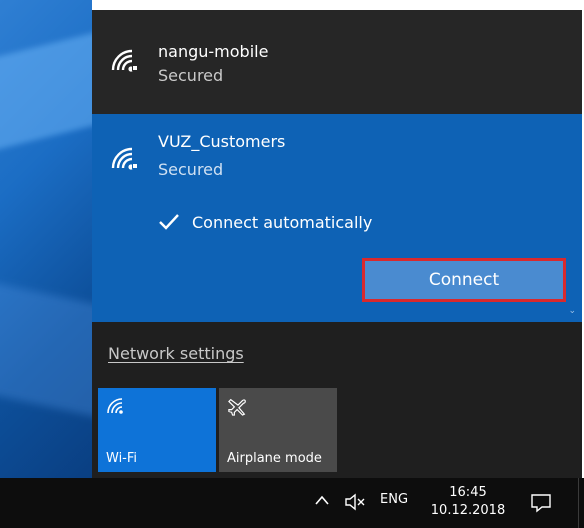  I want to click on wifi-tile-label: Wi-Fi, so click(122, 458).